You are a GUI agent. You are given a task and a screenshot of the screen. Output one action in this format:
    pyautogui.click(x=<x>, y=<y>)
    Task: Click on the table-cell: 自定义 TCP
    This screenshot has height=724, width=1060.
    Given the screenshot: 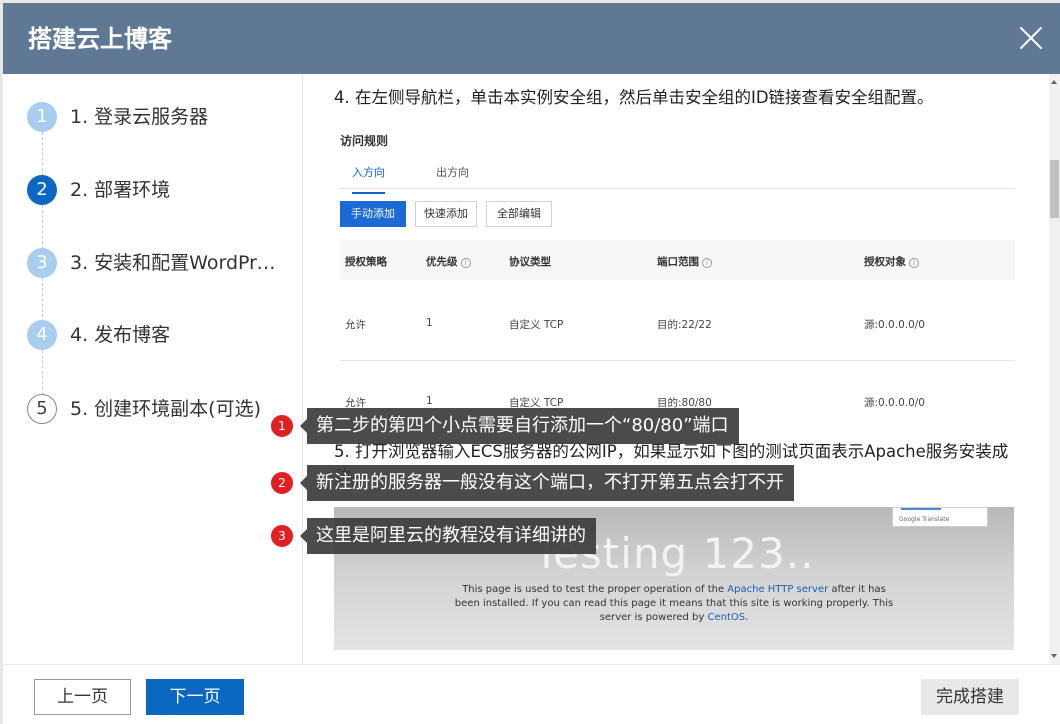 What is the action you would take?
    pyautogui.click(x=536, y=325)
    